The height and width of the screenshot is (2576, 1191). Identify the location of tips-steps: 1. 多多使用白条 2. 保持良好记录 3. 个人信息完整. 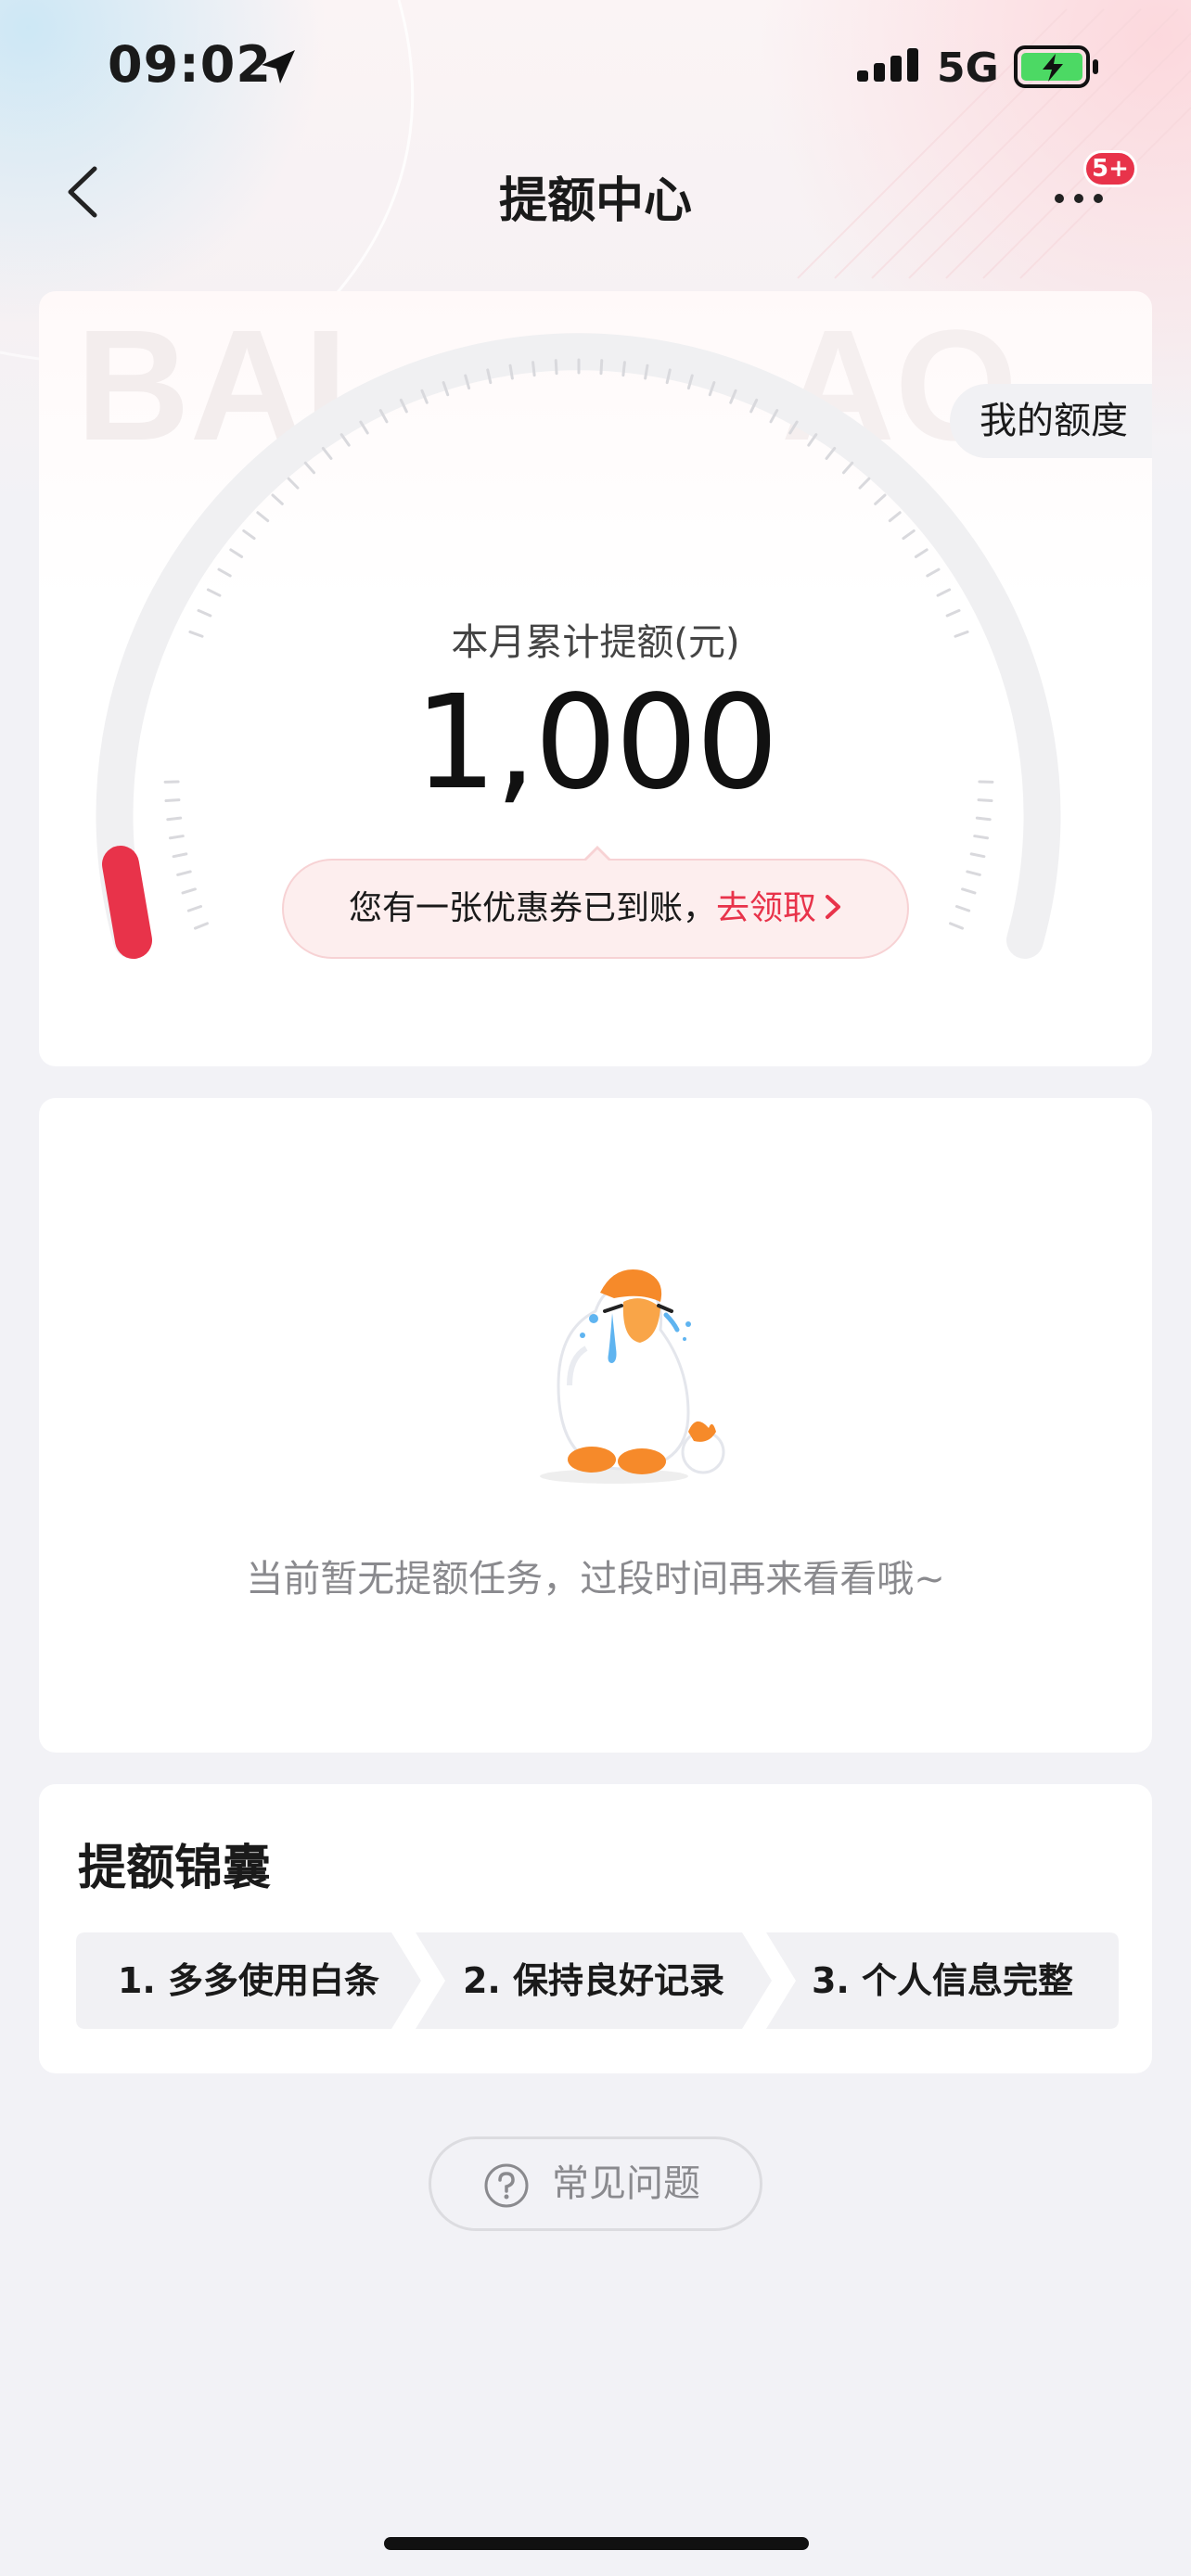
(597, 1981).